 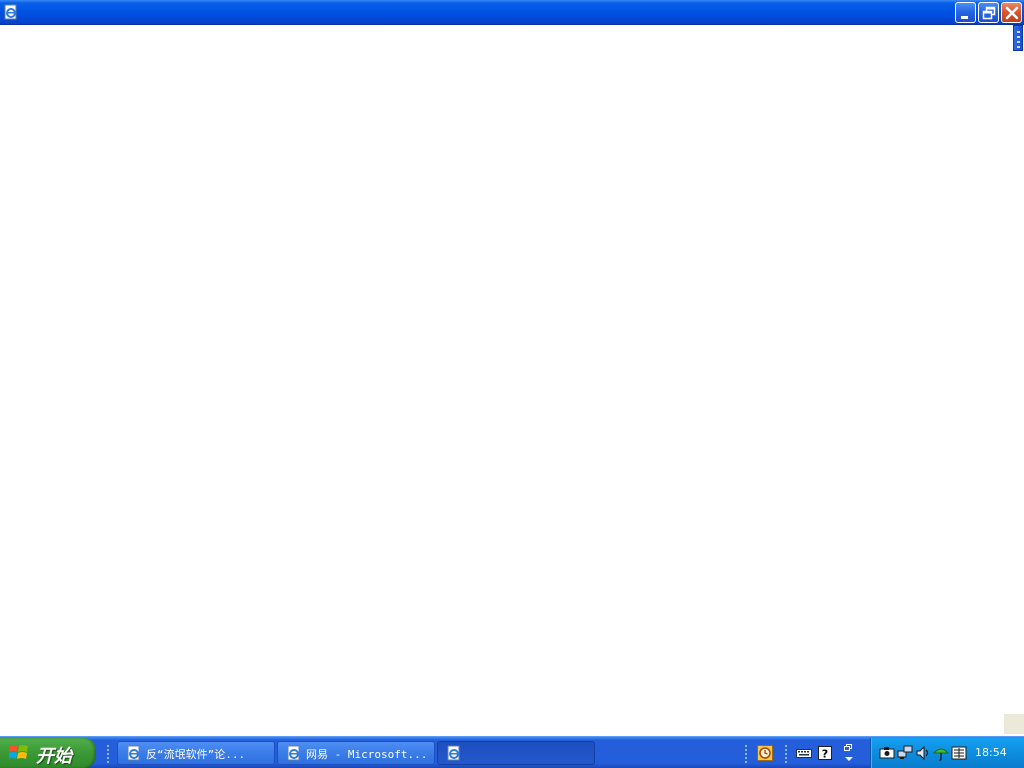 What do you see at coordinates (765, 753) in the screenshot?
I see `clock-app-icon` at bounding box center [765, 753].